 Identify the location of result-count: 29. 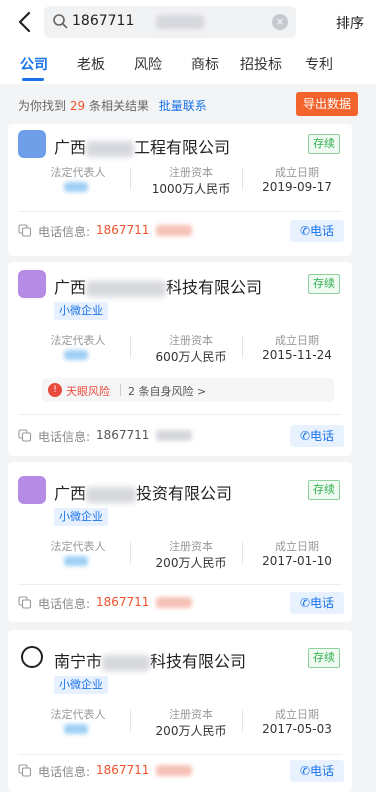
(77, 106).